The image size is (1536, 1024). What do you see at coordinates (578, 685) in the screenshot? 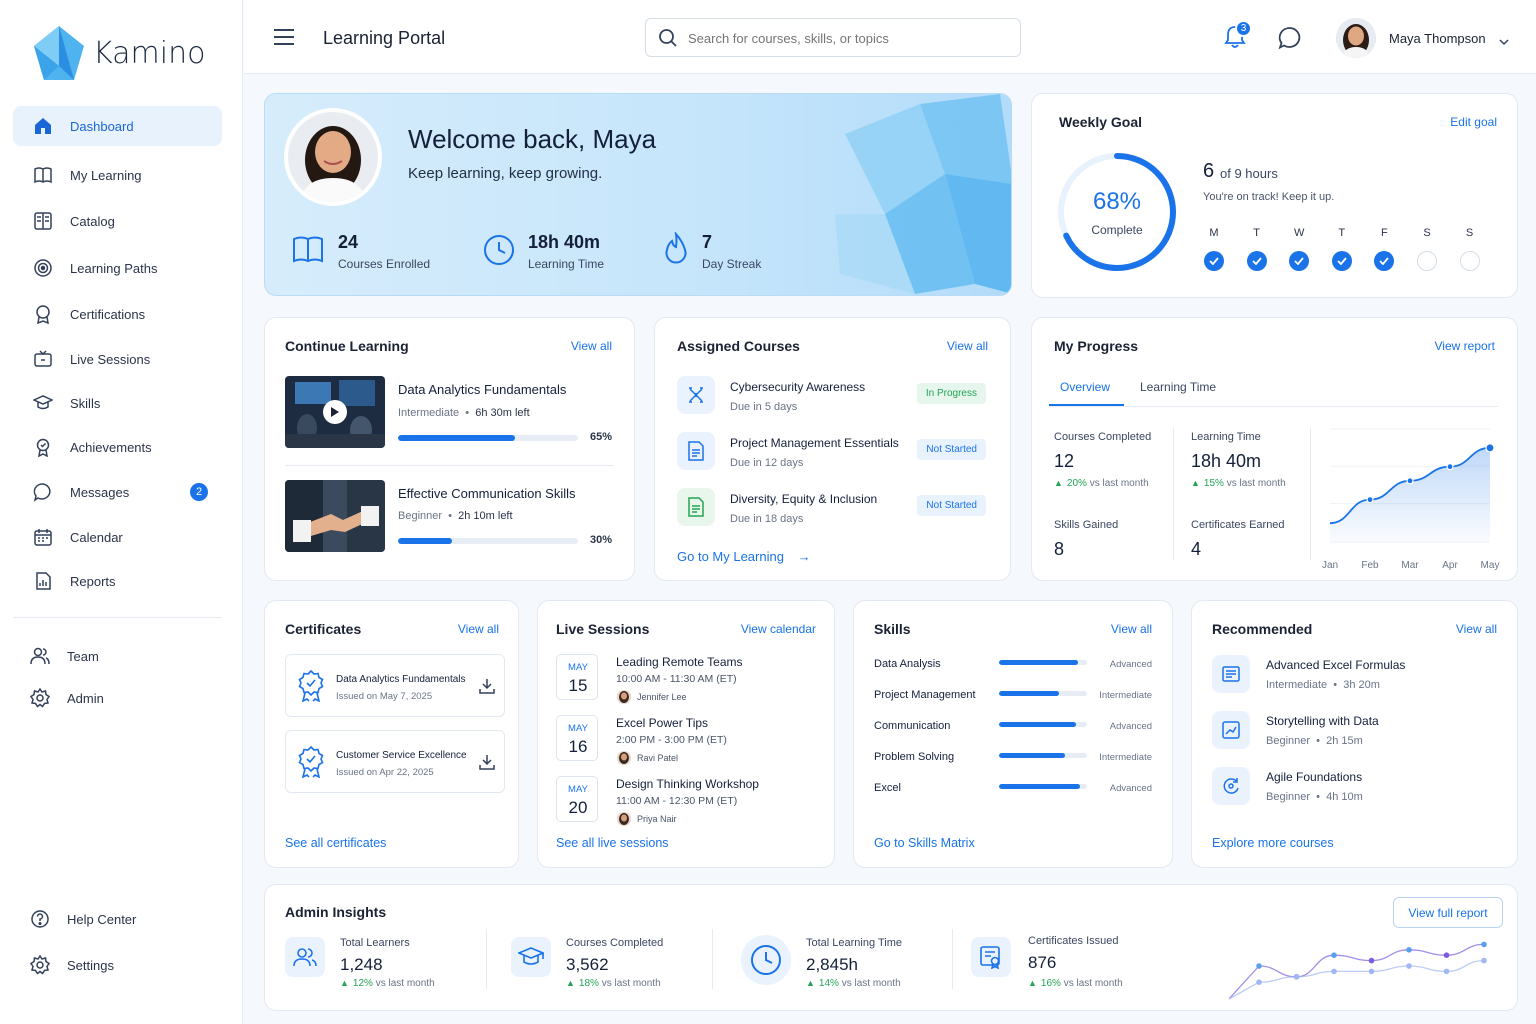
I see `date-day: 15` at bounding box center [578, 685].